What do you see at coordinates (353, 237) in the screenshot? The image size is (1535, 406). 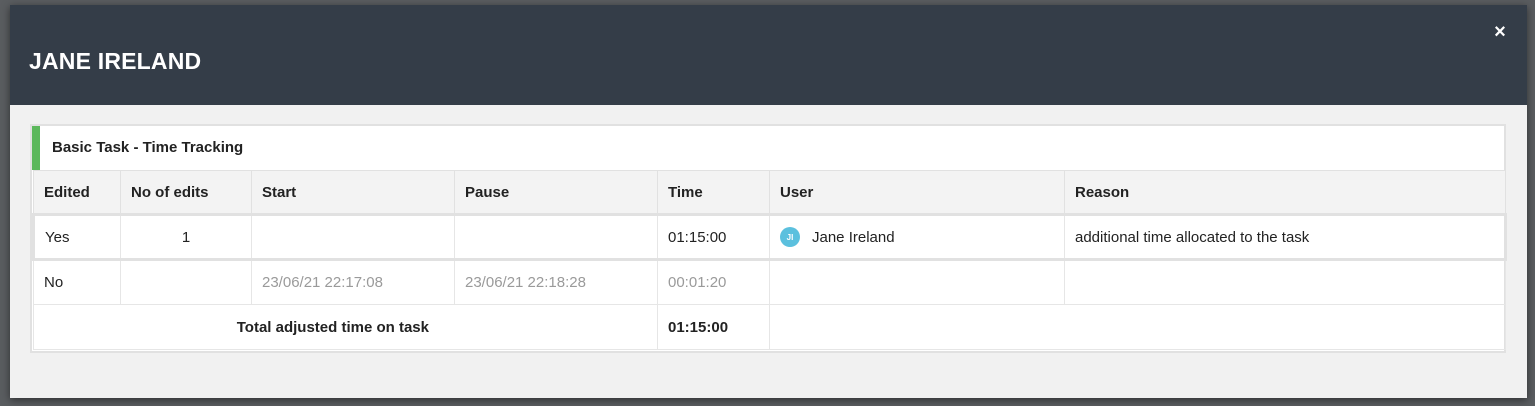 I see `cell-start` at bounding box center [353, 237].